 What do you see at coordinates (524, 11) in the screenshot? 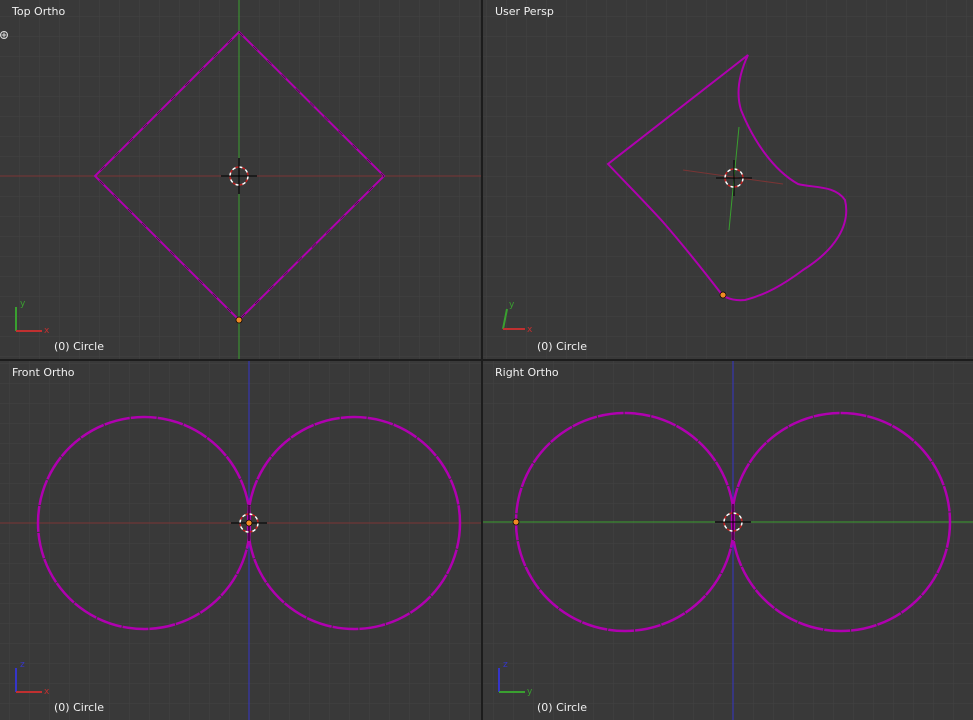
I see `viewport-title: User Persp` at bounding box center [524, 11].